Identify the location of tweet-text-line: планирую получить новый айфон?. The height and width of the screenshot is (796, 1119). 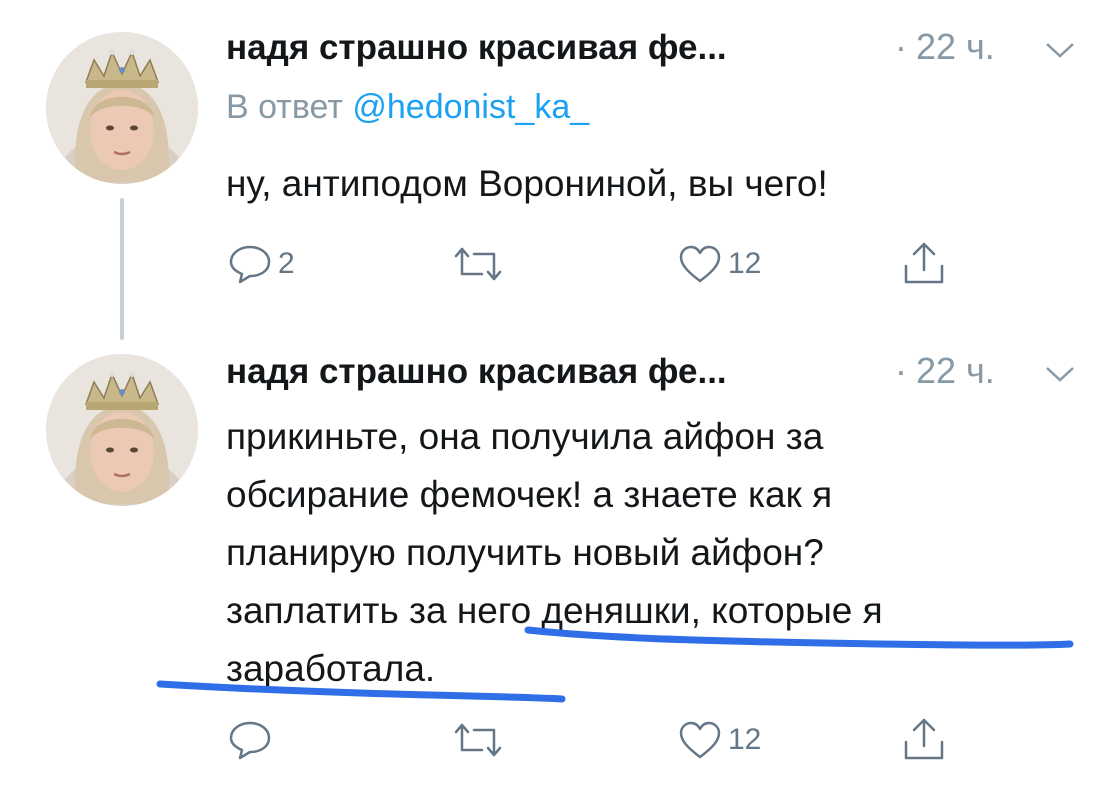
(525, 552).